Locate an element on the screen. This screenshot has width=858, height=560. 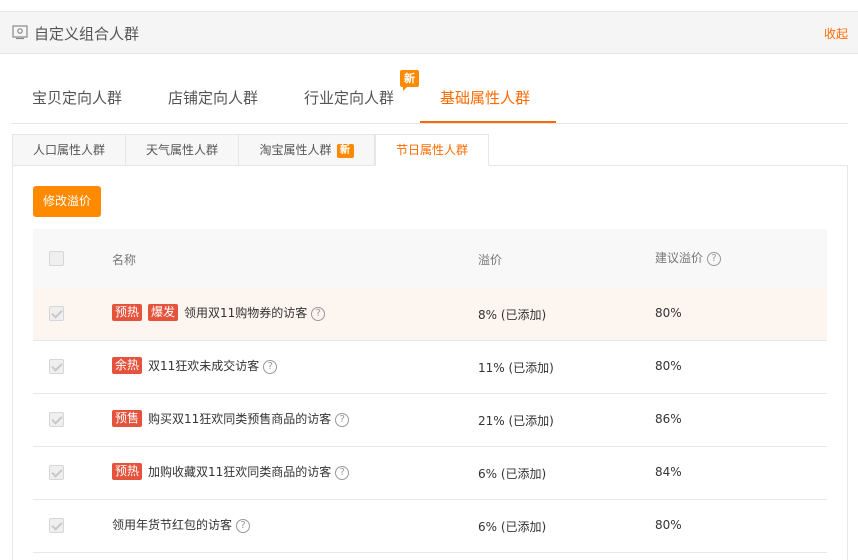
table-row: 预热 加购收藏双11狂欢同类商品的访客? 6% (已添加) 84% is located at coordinates (430, 473).